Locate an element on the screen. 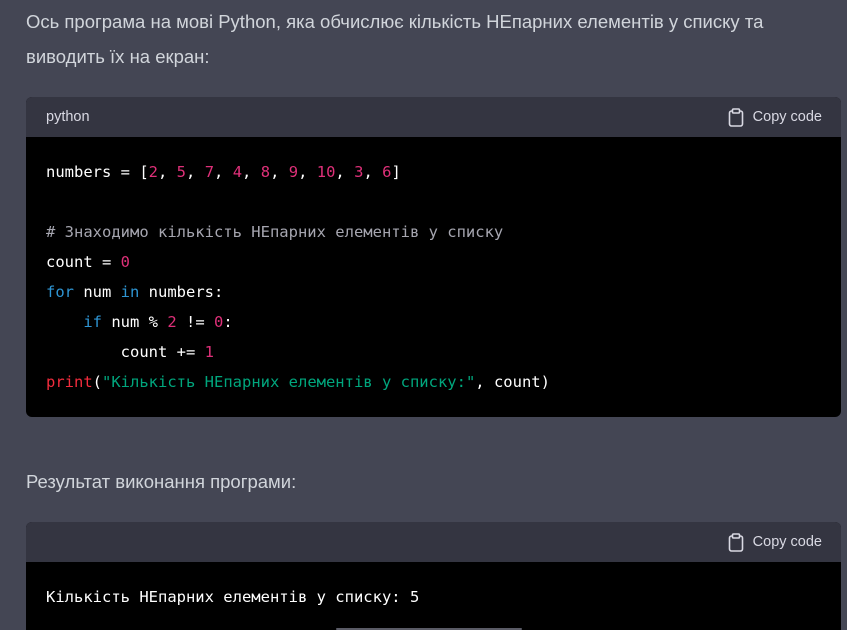 The width and height of the screenshot is (847, 630). code-line: for num in numbers: is located at coordinates (433, 292).